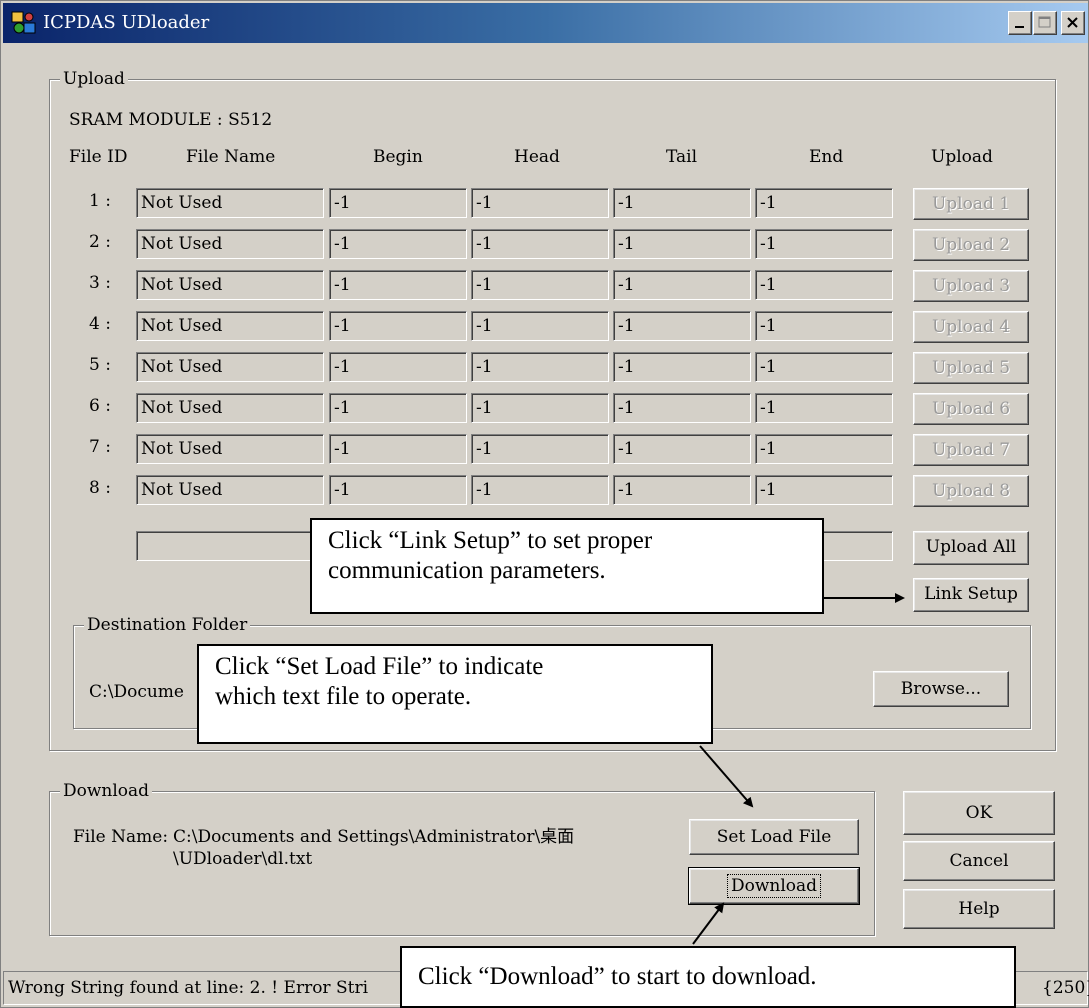 This screenshot has width=1089, height=1008. I want to click on title-bar: ICPDAS UDloader, so click(545, 23).